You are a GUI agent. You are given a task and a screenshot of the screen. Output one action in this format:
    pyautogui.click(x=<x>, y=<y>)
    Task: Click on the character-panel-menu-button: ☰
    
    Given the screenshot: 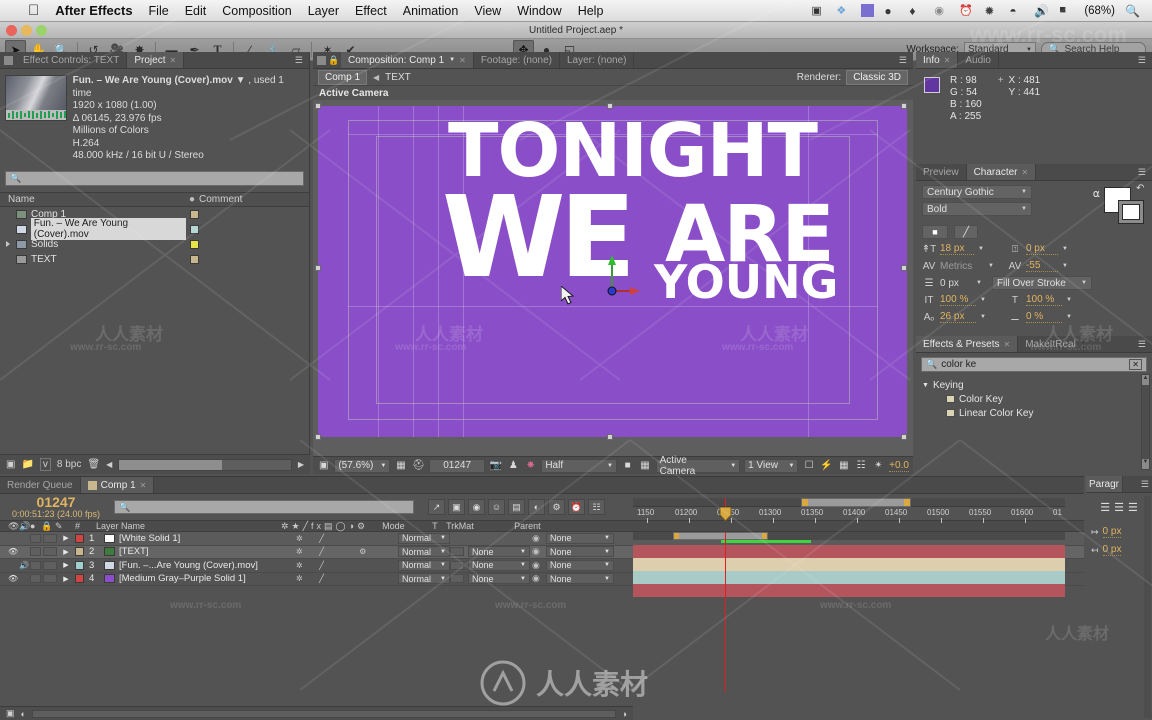 What is the action you would take?
    pyautogui.click(x=1142, y=172)
    